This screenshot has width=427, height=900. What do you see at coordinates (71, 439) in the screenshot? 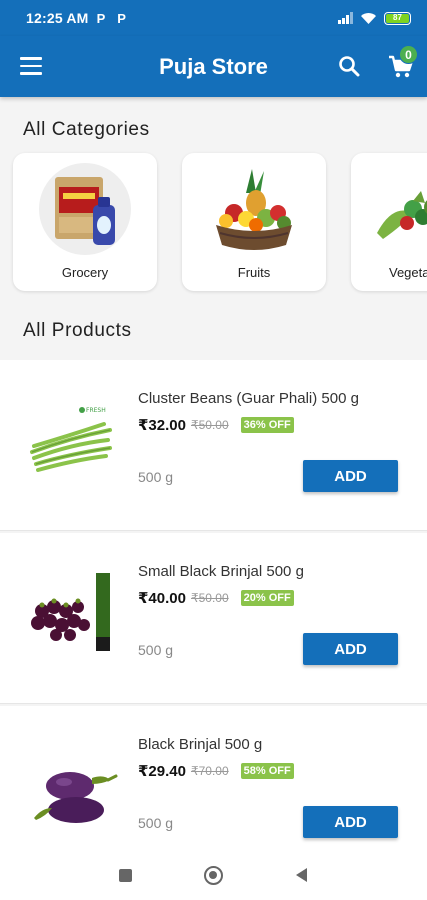
I see `cluster-beans-image: FRESH` at bounding box center [71, 439].